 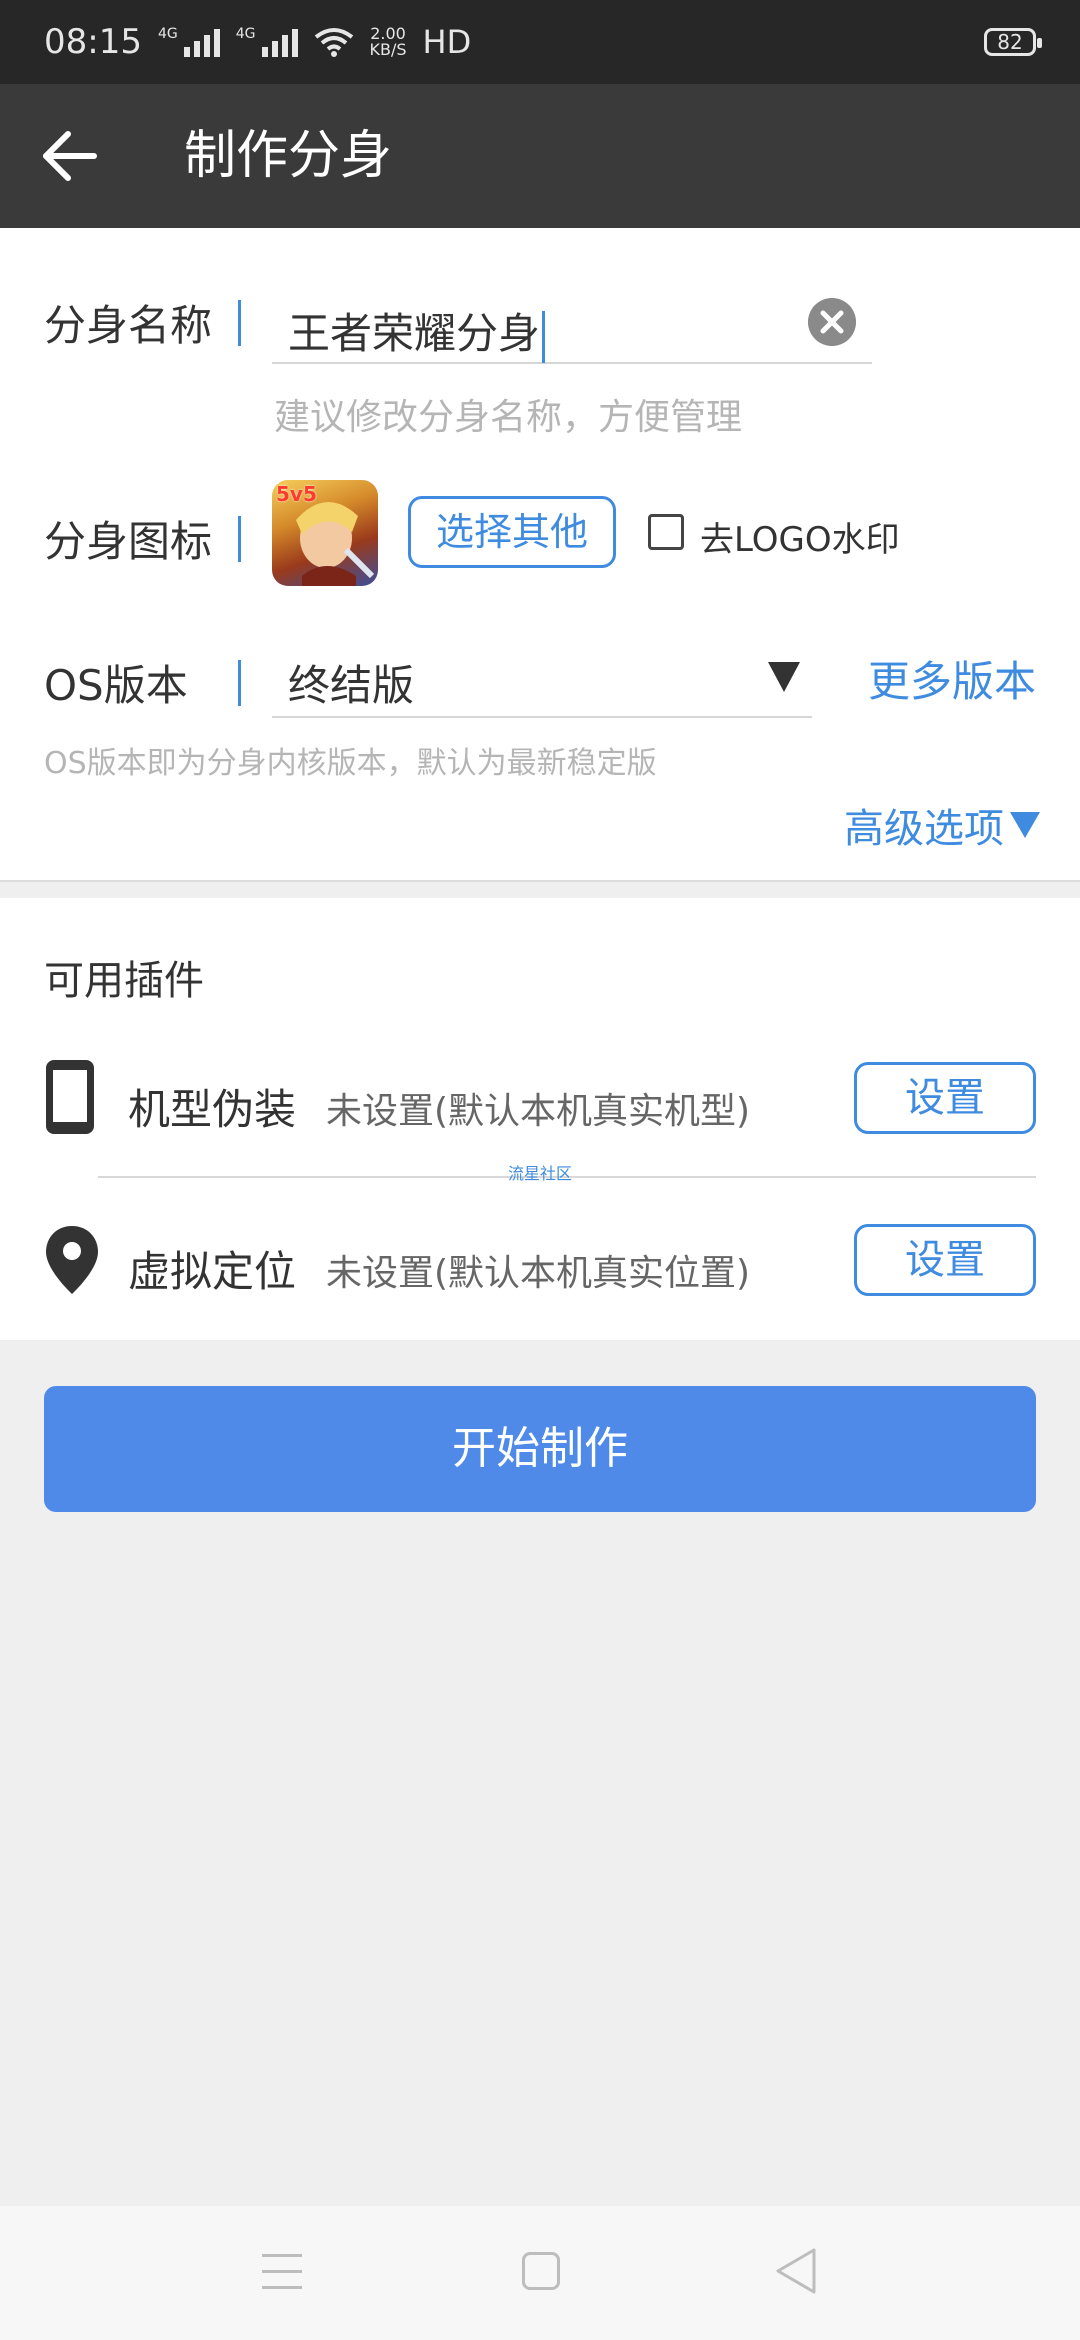 What do you see at coordinates (296, 494) in the screenshot?
I see `app-icon-tag: 5v5` at bounding box center [296, 494].